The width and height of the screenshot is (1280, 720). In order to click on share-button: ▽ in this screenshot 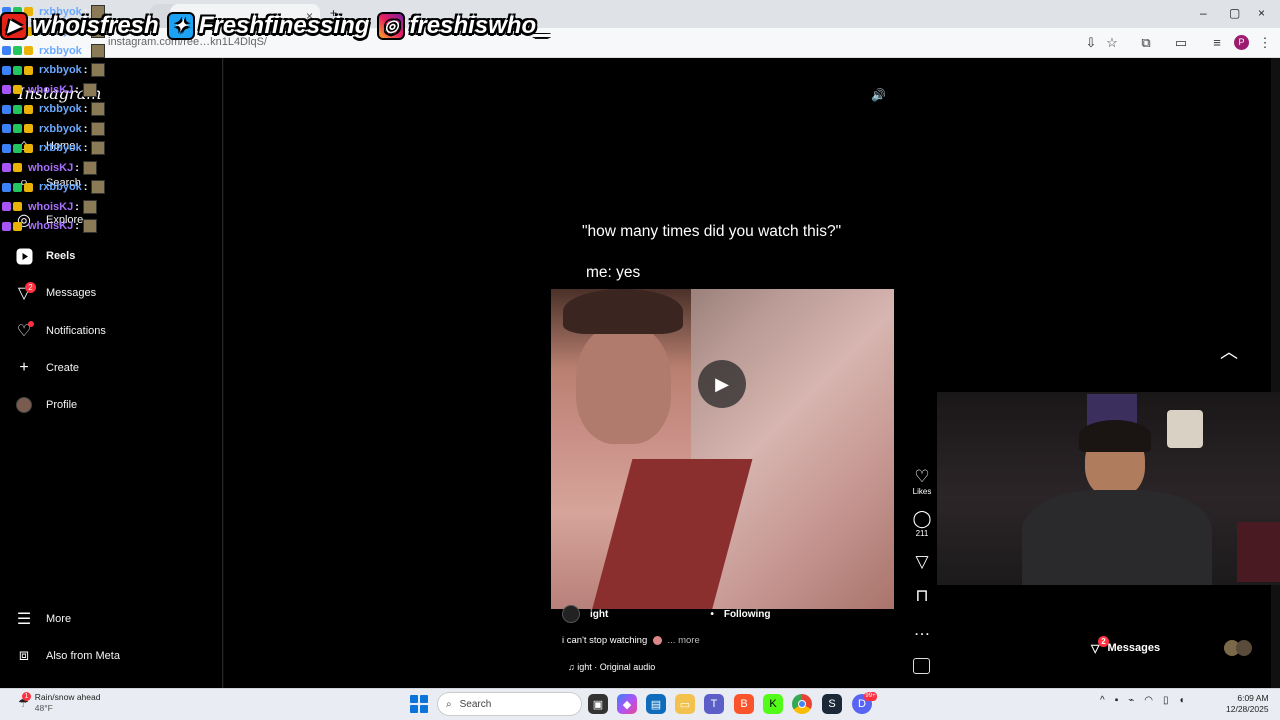, I will do `click(922, 562)`.